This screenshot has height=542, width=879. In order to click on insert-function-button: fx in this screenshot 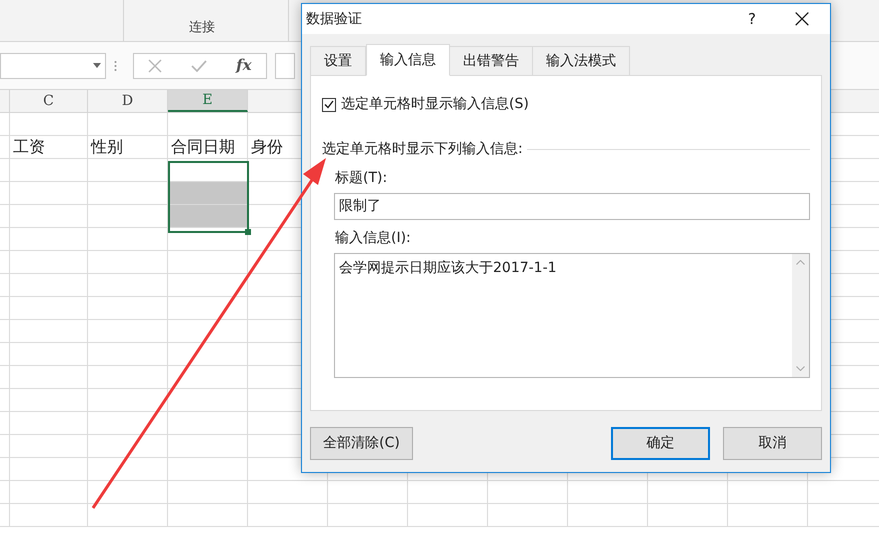, I will do `click(244, 65)`.